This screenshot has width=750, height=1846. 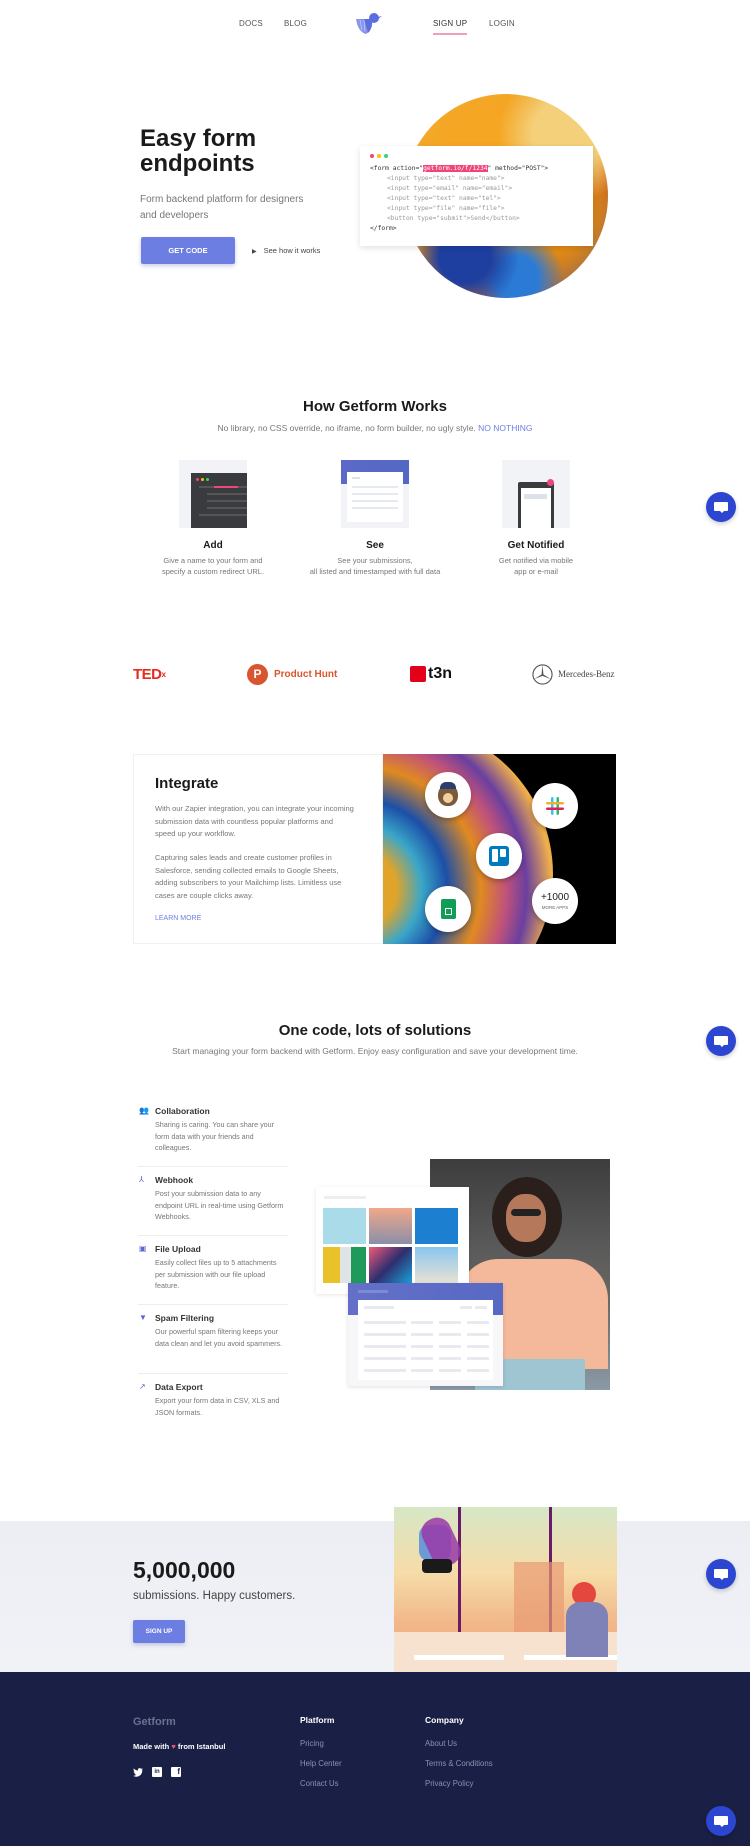 What do you see at coordinates (321, 1783) in the screenshot?
I see `footer-link-contact-us: Contact Us` at bounding box center [321, 1783].